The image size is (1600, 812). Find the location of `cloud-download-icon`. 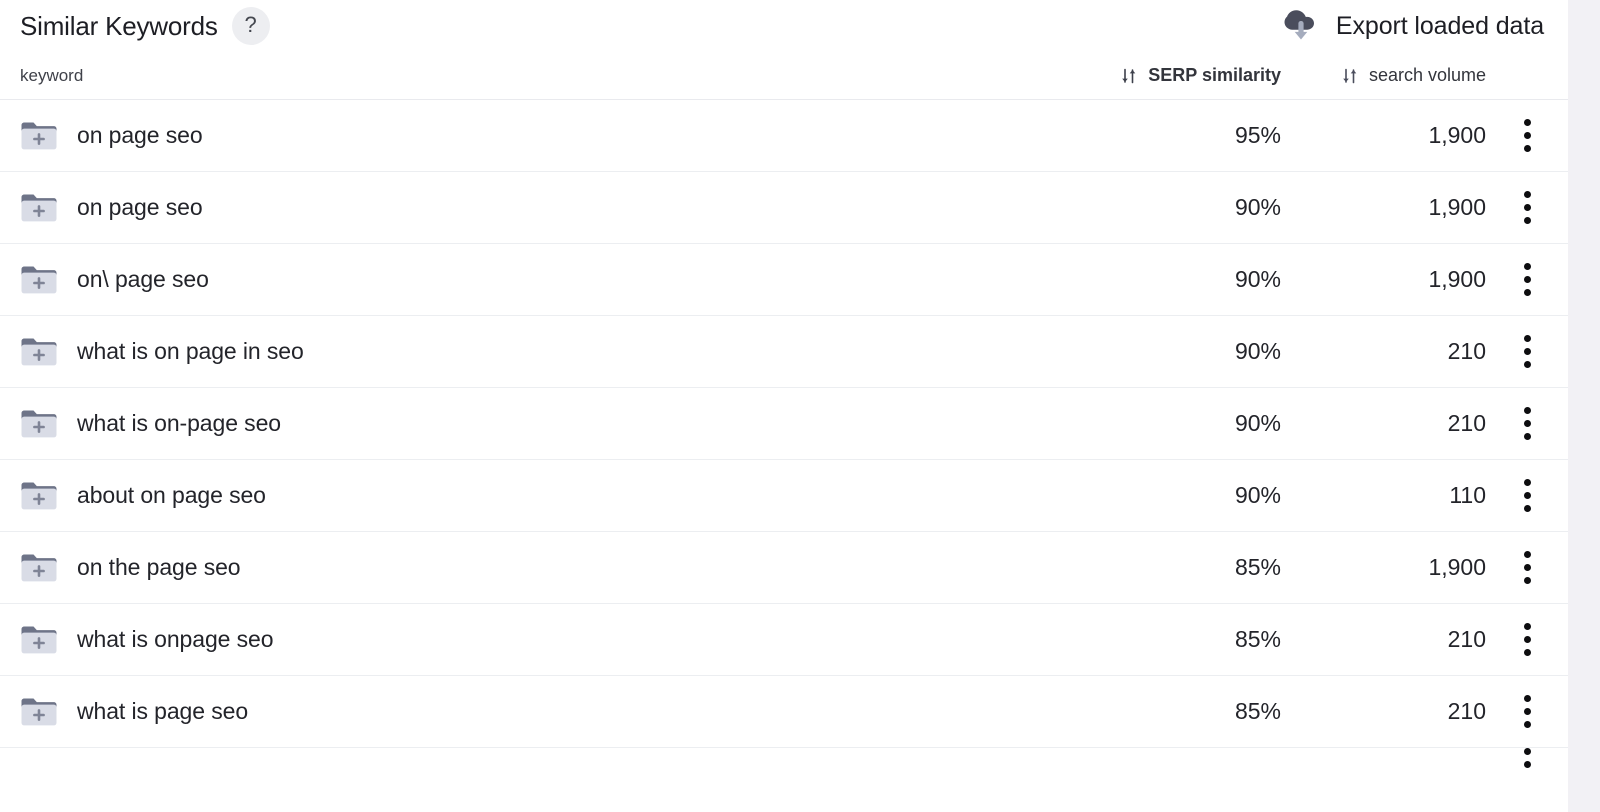

cloud-download-icon is located at coordinates (1300, 26).